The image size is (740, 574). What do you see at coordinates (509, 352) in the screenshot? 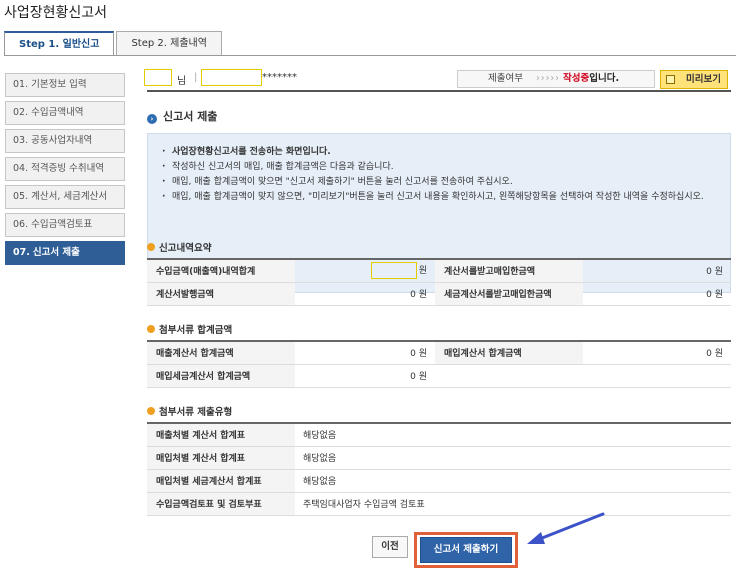
I see `table-label: 매입계산서 합계금액` at bounding box center [509, 352].